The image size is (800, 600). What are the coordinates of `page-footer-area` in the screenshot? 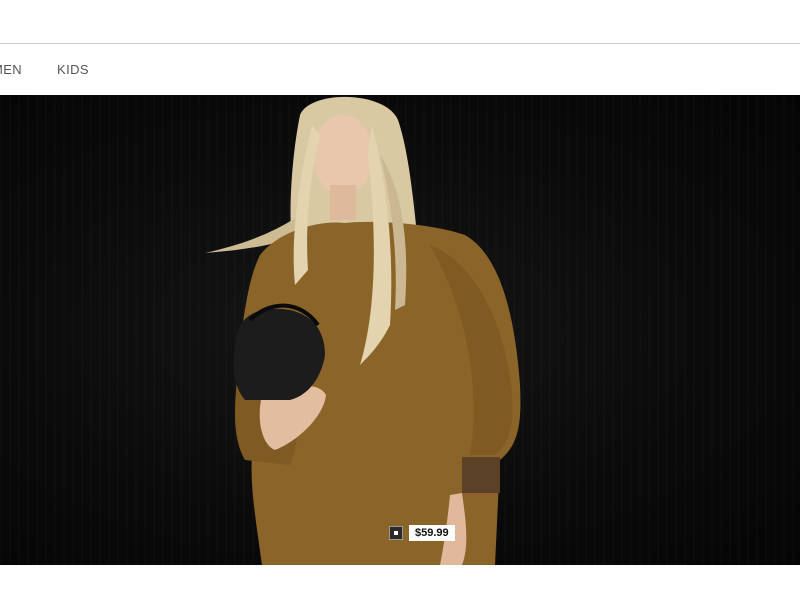 It's located at (400, 582).